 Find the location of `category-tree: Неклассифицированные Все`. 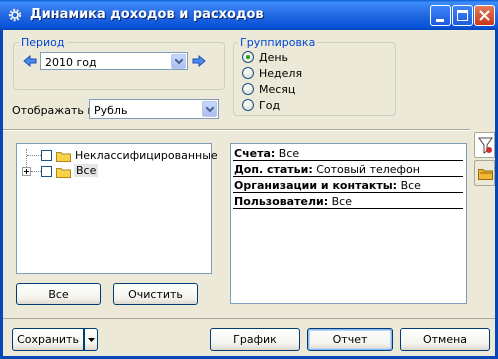

category-tree: Неклассифицированные Все is located at coordinates (117, 208).